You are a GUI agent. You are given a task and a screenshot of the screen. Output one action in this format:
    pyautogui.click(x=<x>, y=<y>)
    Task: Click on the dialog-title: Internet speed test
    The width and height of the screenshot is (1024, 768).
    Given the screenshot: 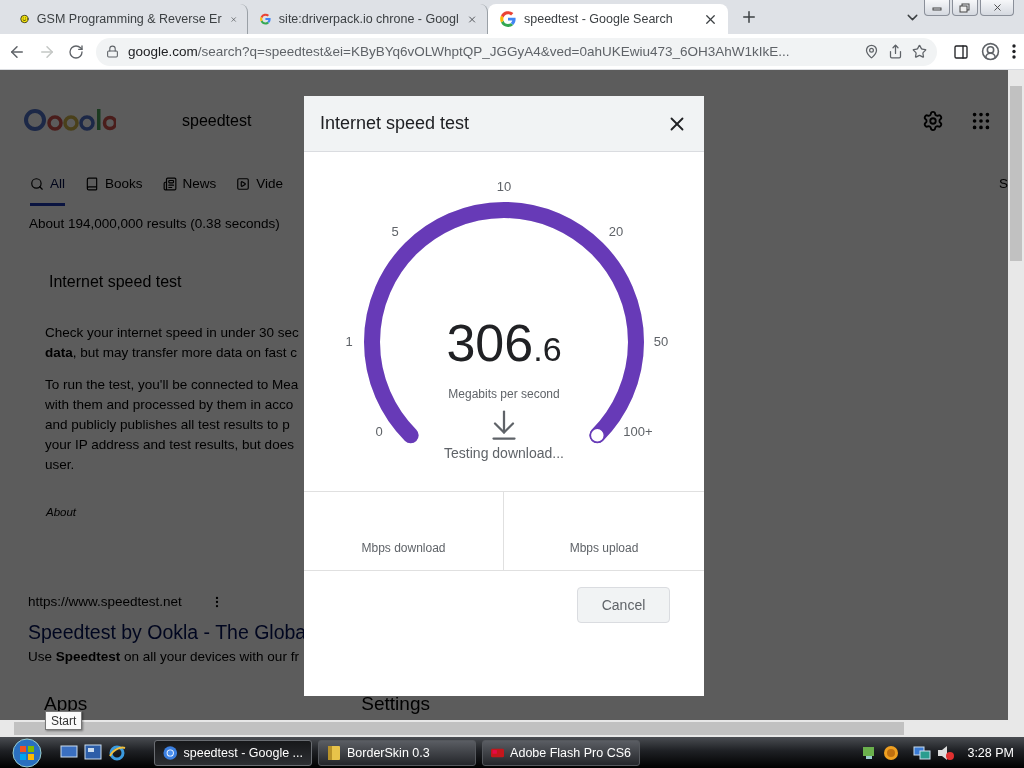 What is the action you would take?
    pyautogui.click(x=395, y=123)
    